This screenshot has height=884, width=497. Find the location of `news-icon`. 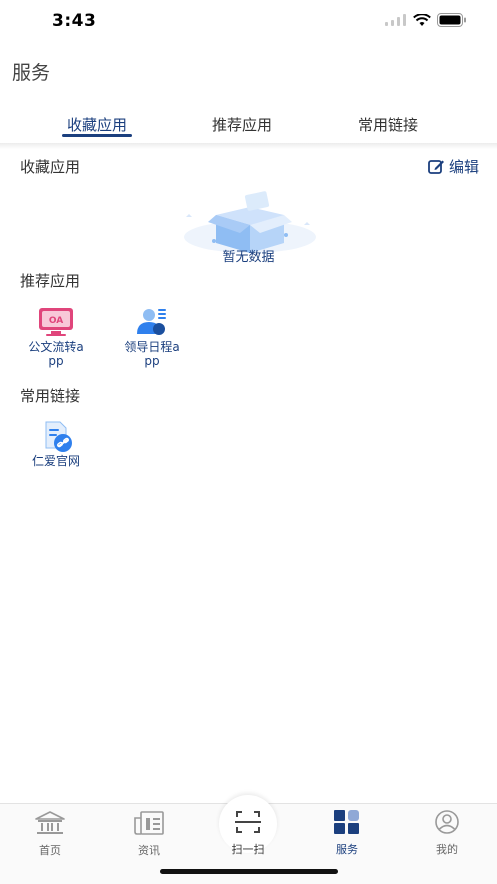

news-icon is located at coordinates (149, 823).